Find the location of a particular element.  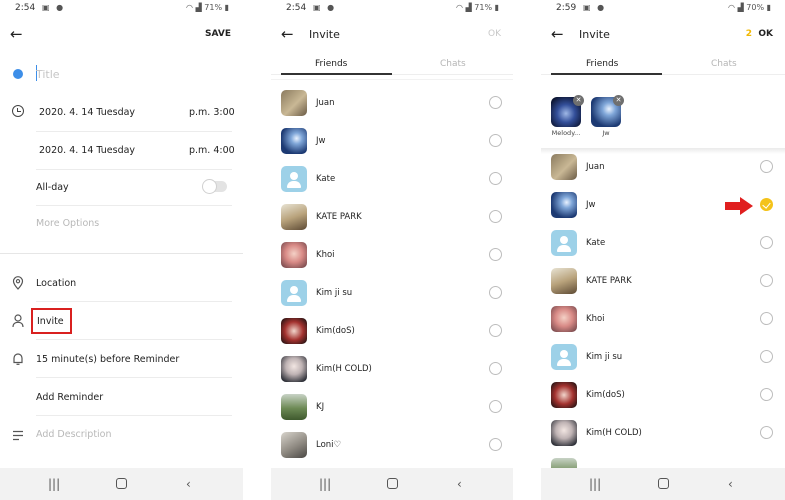

status-bar: 2:54 ▣ ● ◠ ▟ 71% ▮ is located at coordinates (121, 8).